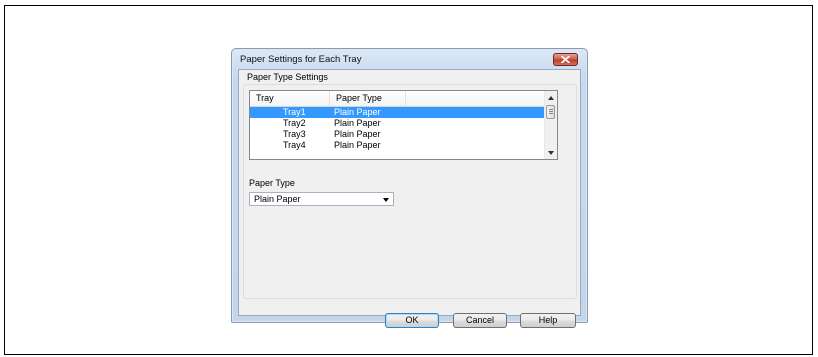  What do you see at coordinates (321, 199) in the screenshot?
I see `paper-type-dropdown: Plain Paper` at bounding box center [321, 199].